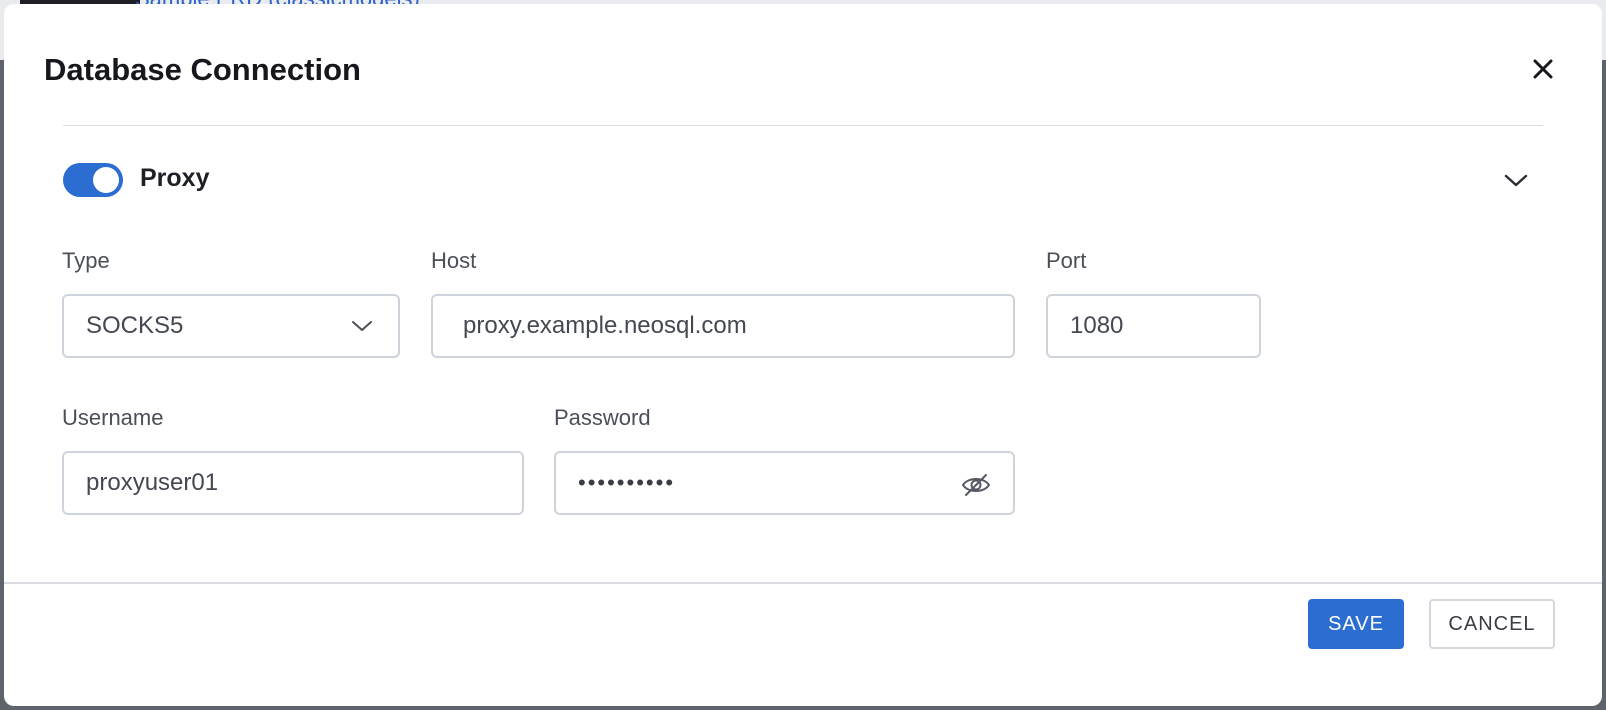 The height and width of the screenshot is (710, 1606). I want to click on username-input: proxyuser01, so click(293, 483).